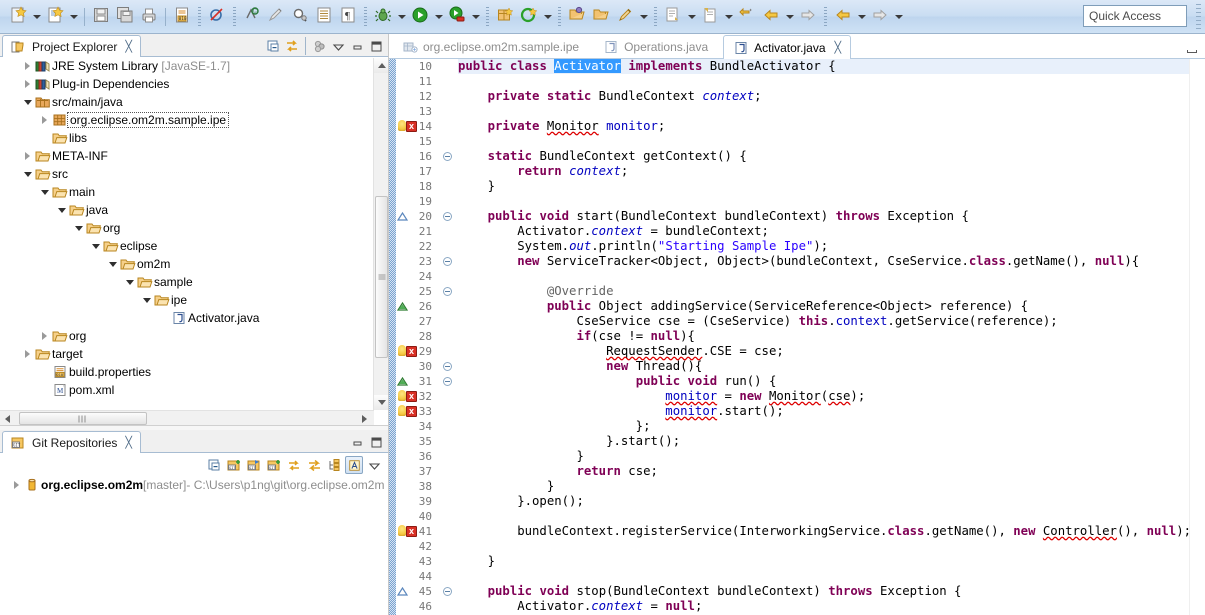 Image resolution: width=1205 pixels, height=615 pixels. What do you see at coordinates (381, 65) in the screenshot?
I see `scroll-up-button` at bounding box center [381, 65].